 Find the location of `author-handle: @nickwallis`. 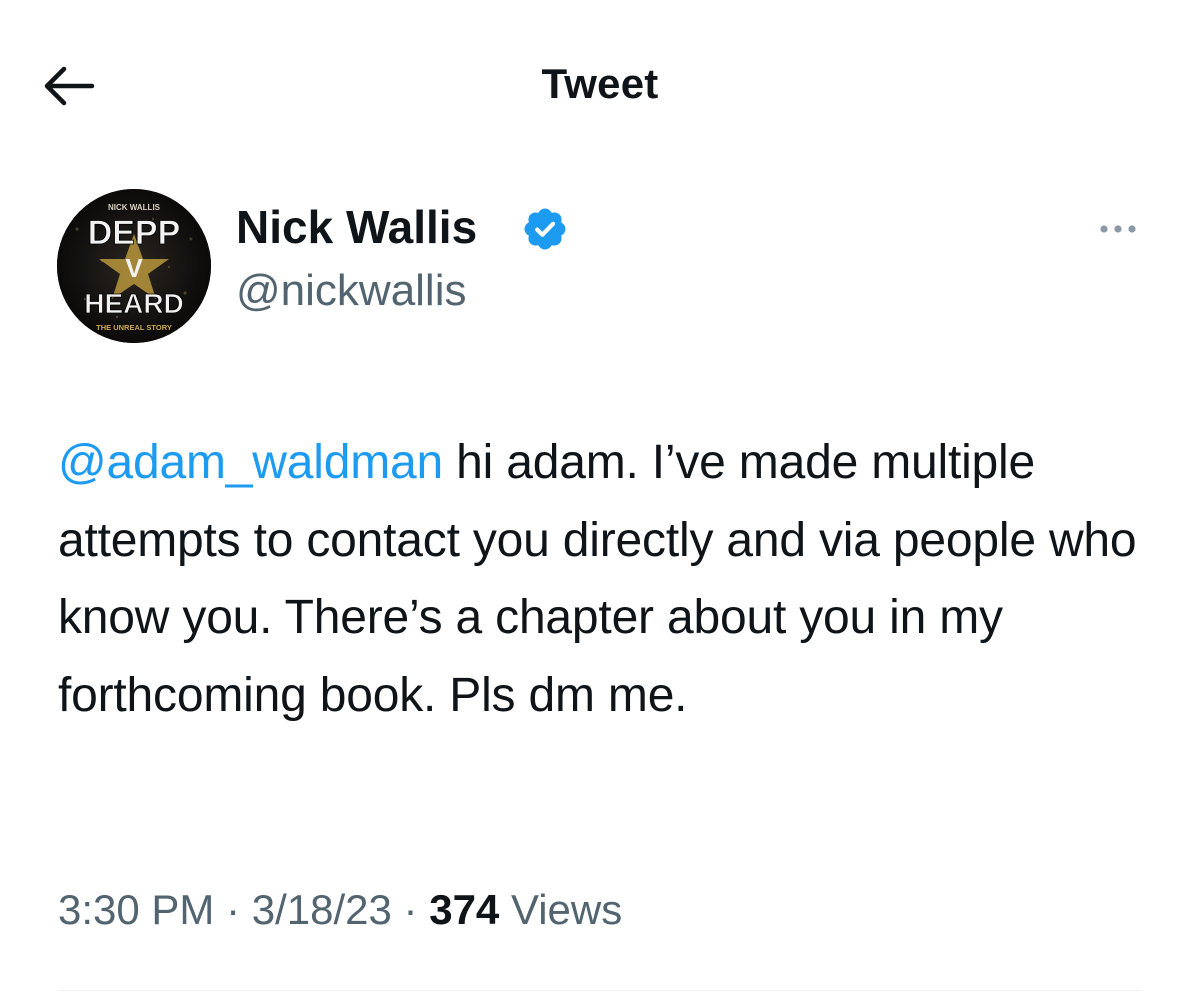

author-handle: @nickwallis is located at coordinates (351, 291).